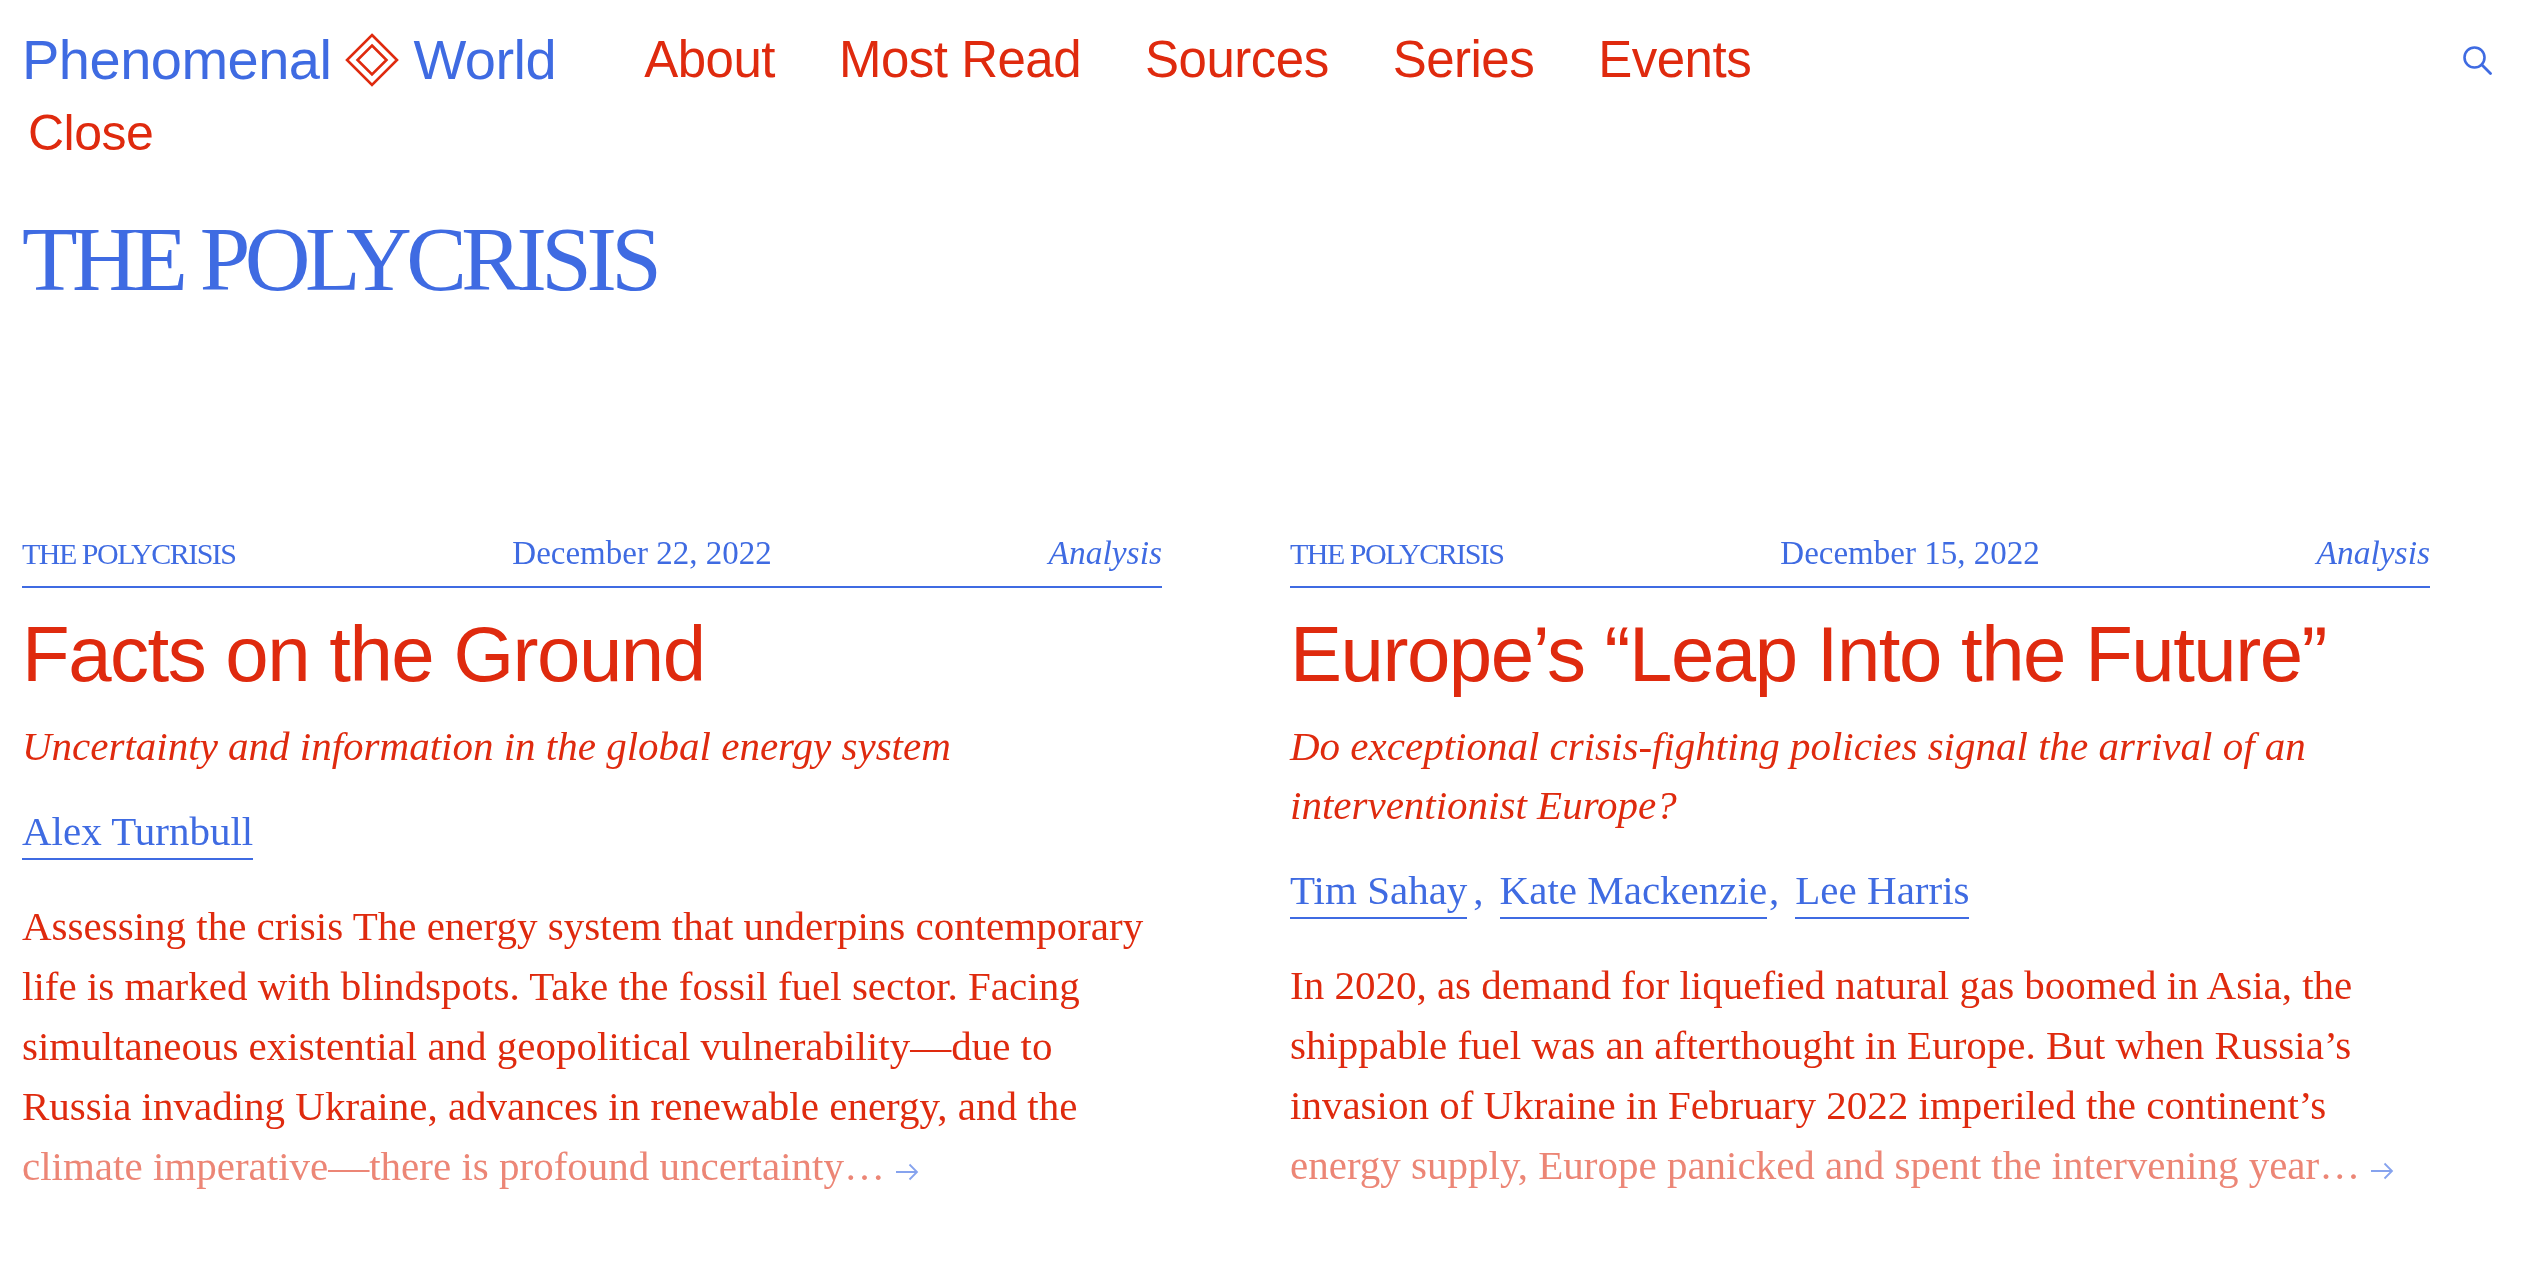 This screenshot has height=1274, width=2548. What do you see at coordinates (372, 60) in the screenshot?
I see `diamond-logo-icon` at bounding box center [372, 60].